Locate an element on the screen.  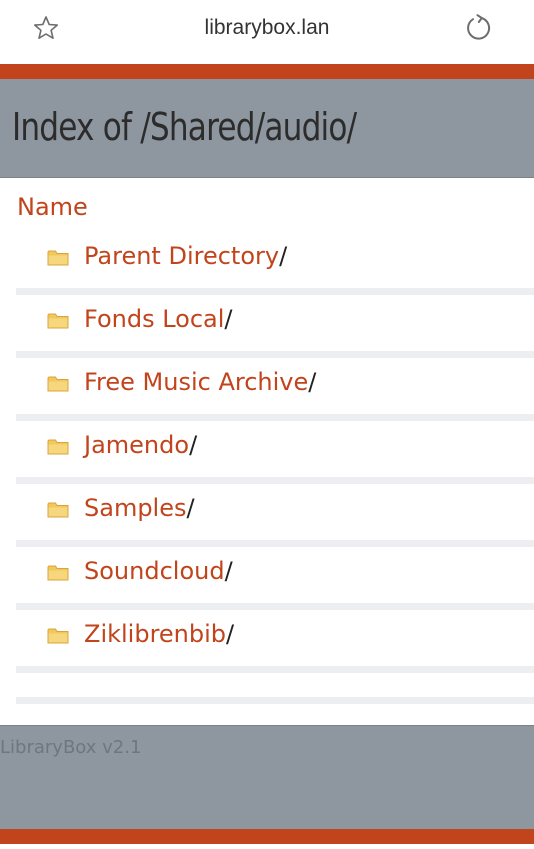
column-header-name: Name is located at coordinates (52, 207).